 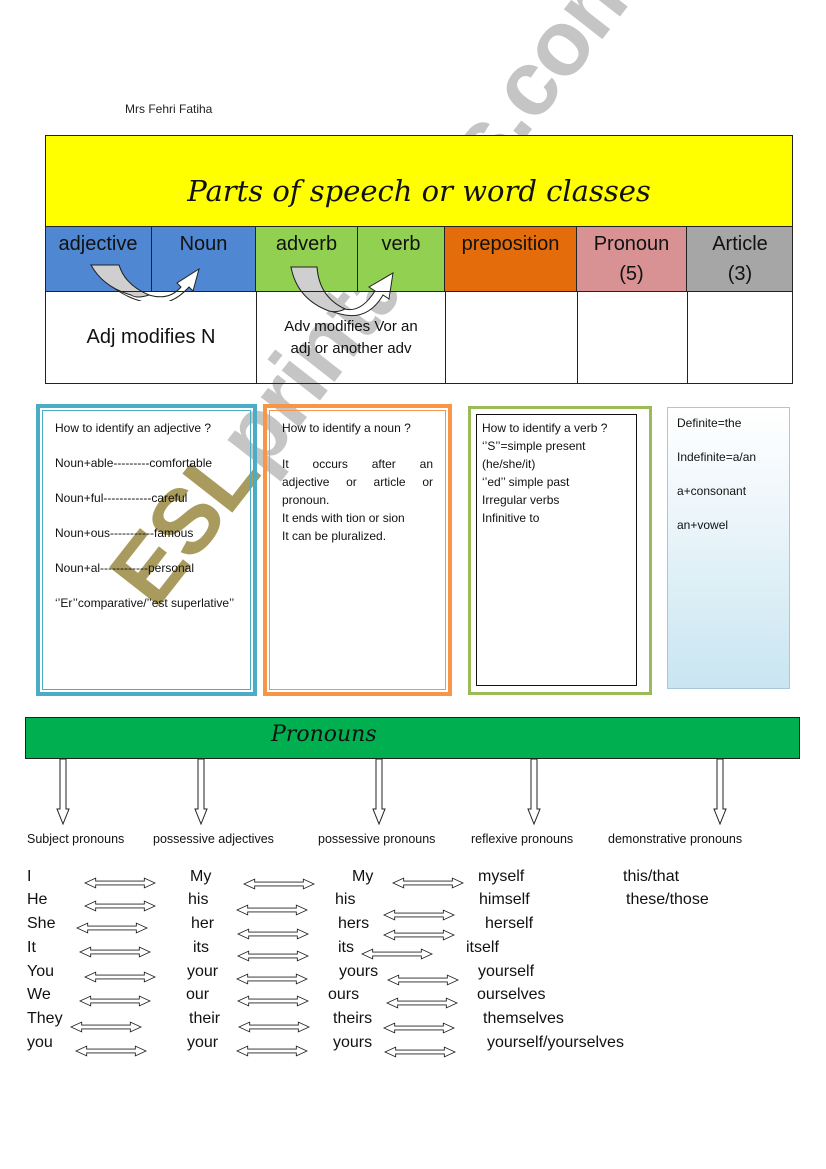 What do you see at coordinates (343, 518) in the screenshot?
I see `box-line: It ends with tion or sion` at bounding box center [343, 518].